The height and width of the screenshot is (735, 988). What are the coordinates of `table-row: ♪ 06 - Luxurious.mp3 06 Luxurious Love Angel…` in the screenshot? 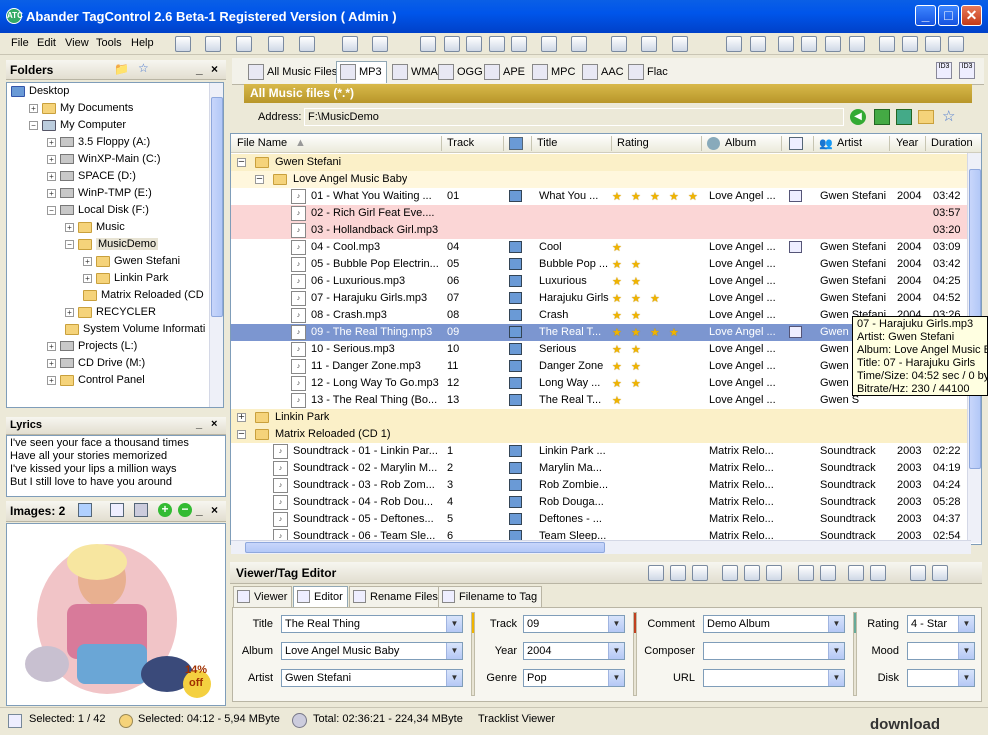 It's located at (601, 281).